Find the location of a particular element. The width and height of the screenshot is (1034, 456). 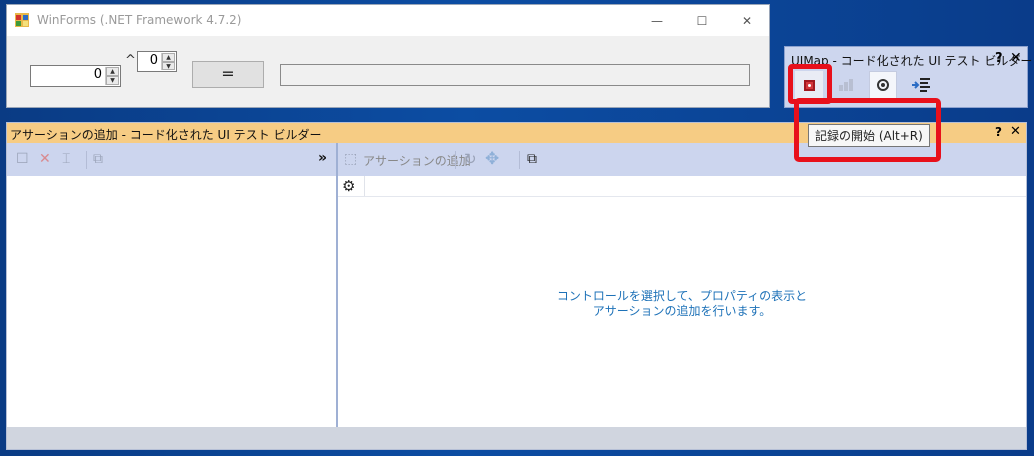

add-assertion-icon: ⬚ is located at coordinates (351, 159).